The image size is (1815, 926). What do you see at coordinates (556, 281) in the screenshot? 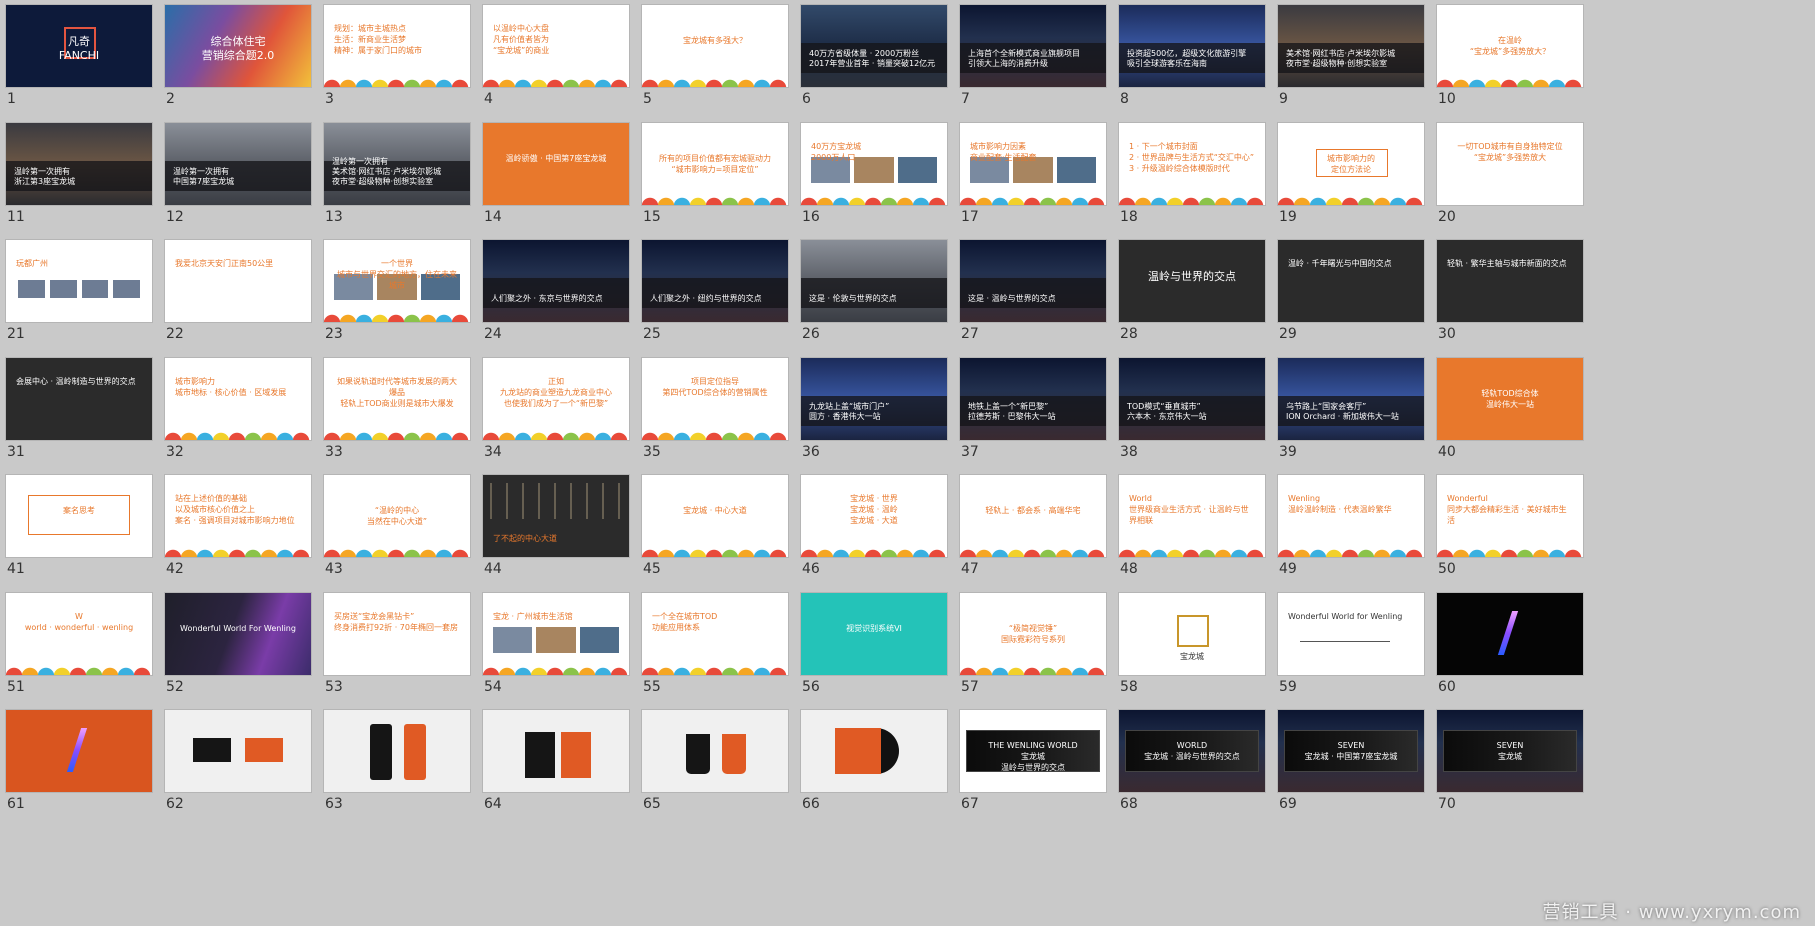
I see `slide-preview: 人们聚之外 · 东京与世界的交点` at bounding box center [556, 281].